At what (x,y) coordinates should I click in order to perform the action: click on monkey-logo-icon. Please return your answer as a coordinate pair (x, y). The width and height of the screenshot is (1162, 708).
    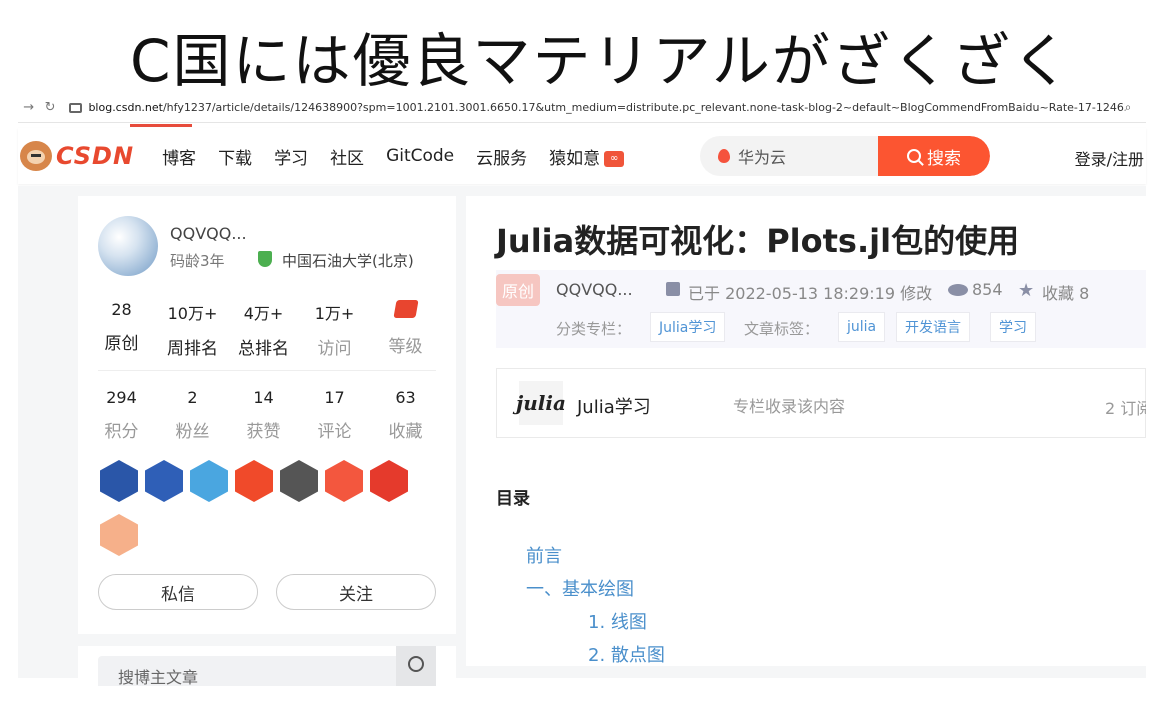
    Looking at the image, I should click on (36, 156).